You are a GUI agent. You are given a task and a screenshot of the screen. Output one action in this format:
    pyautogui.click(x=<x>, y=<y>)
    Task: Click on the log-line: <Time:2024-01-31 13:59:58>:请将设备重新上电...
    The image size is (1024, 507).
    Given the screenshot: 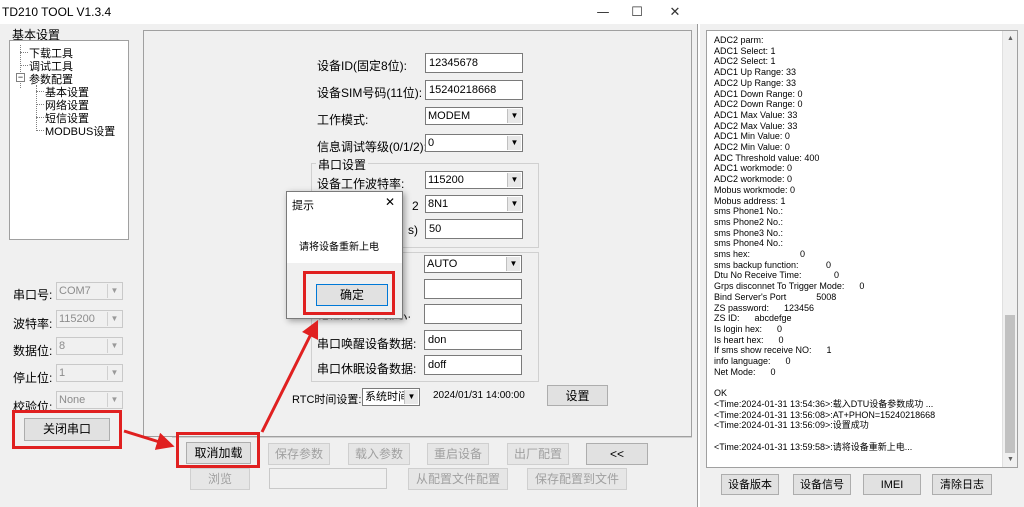 What is the action you would take?
    pyautogui.click(x=813, y=446)
    